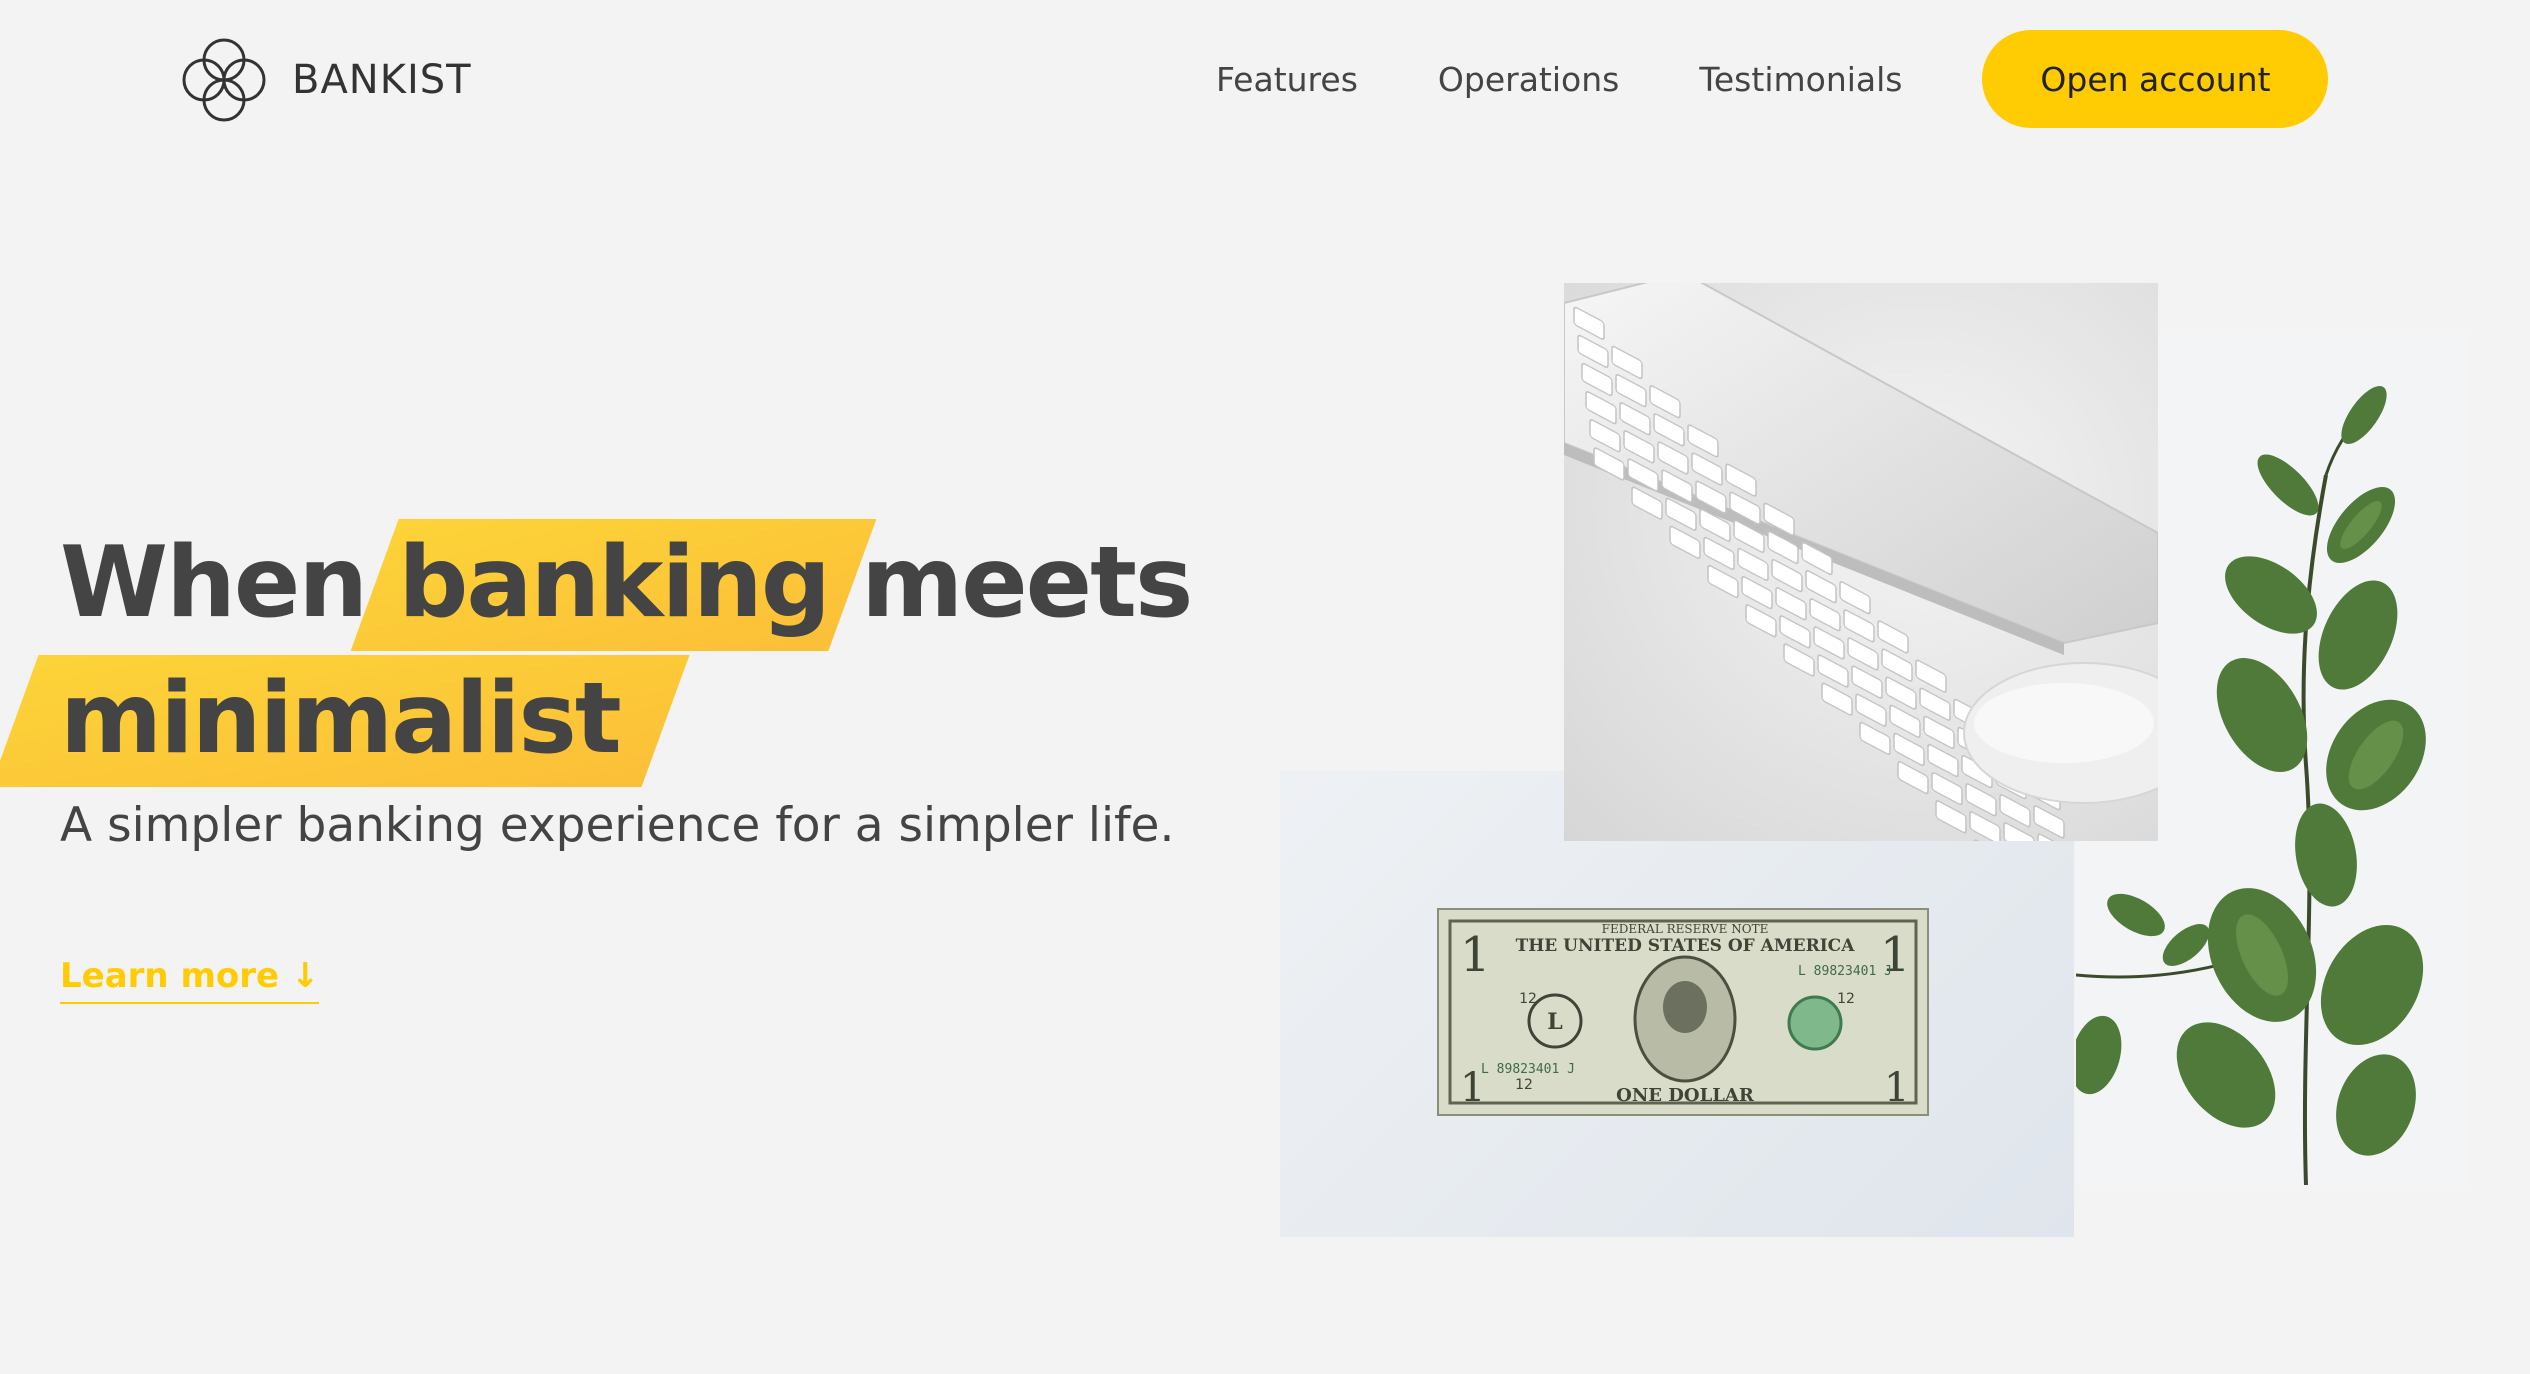 Image resolution: width=2530 pixels, height=1374 pixels. Describe the element at coordinates (382, 80) in the screenshot. I see `logo-text: BANKIST` at that location.